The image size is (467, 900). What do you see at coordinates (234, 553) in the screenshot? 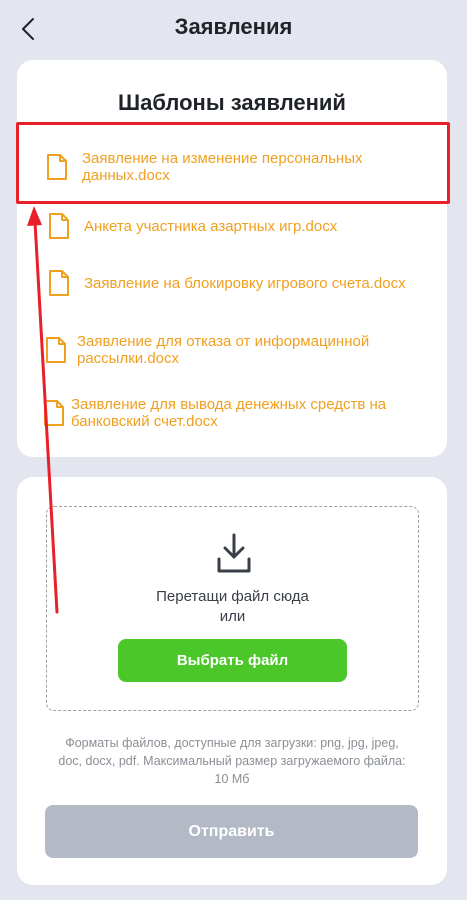
I see `download-icon` at bounding box center [234, 553].